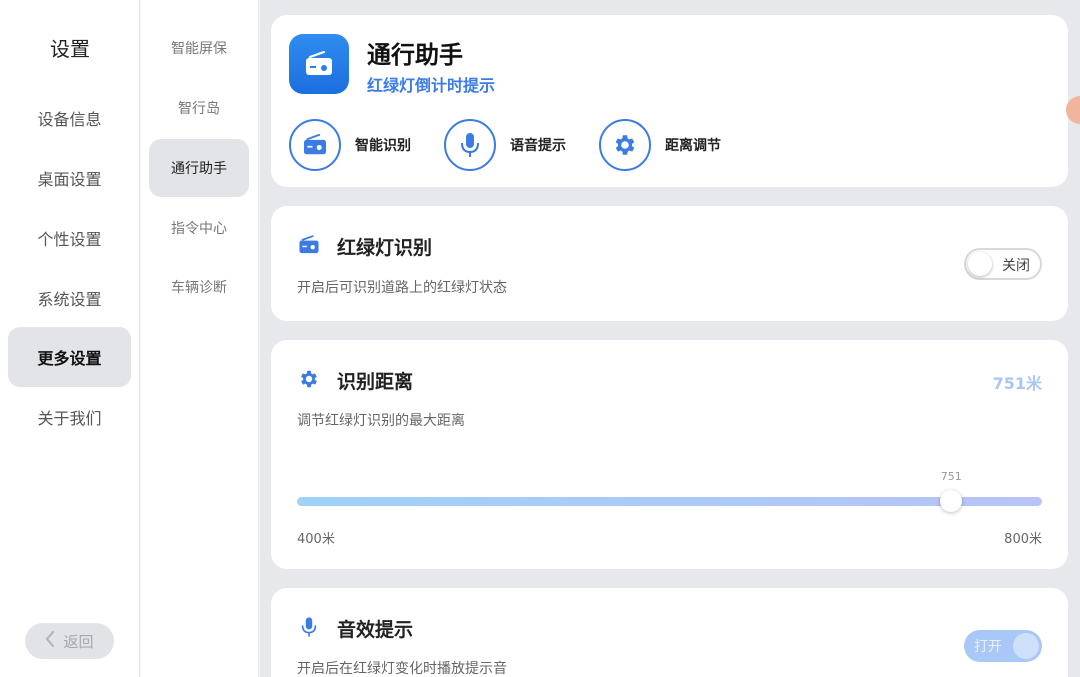  Describe the element at coordinates (199, 108) in the screenshot. I see `subnav-item-smart-island: 智行岛` at that location.